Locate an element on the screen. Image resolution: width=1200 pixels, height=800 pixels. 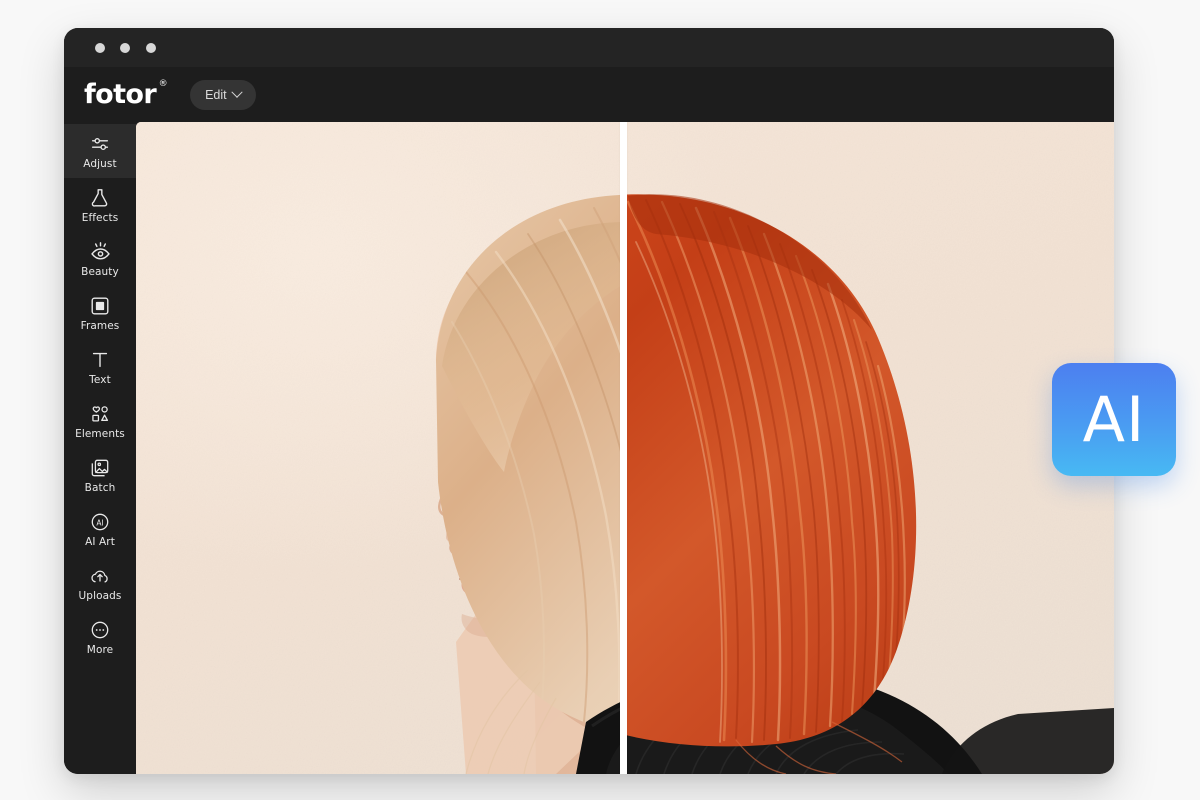
edit-menu-button: Edit is located at coordinates (223, 94).